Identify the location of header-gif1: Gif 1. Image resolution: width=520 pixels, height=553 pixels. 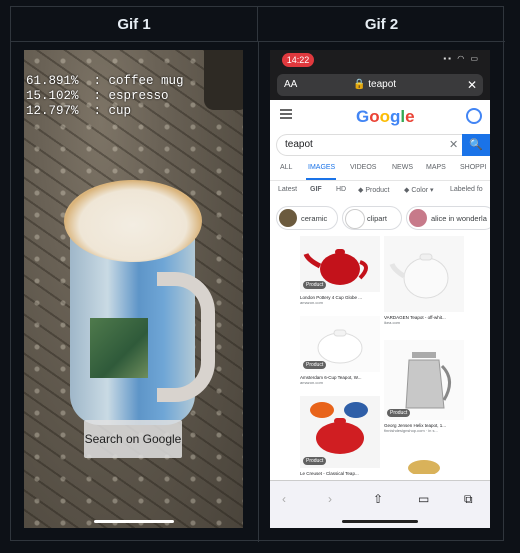
(134, 24).